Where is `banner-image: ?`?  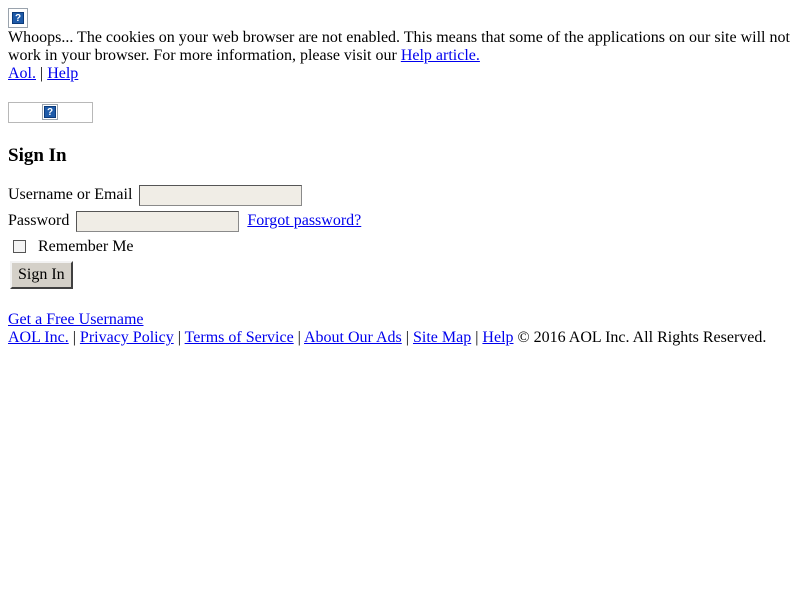
banner-image: ? is located at coordinates (50, 112).